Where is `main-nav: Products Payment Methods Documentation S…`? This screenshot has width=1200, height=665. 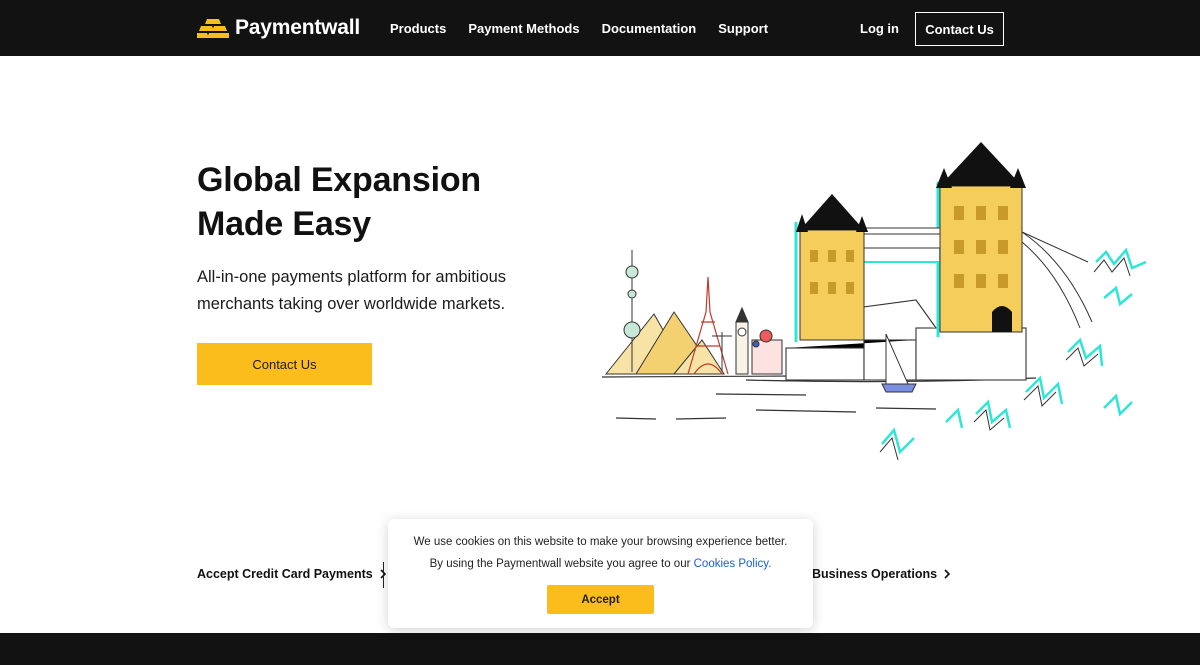 main-nav: Products Payment Methods Documentation S… is located at coordinates (579, 28).